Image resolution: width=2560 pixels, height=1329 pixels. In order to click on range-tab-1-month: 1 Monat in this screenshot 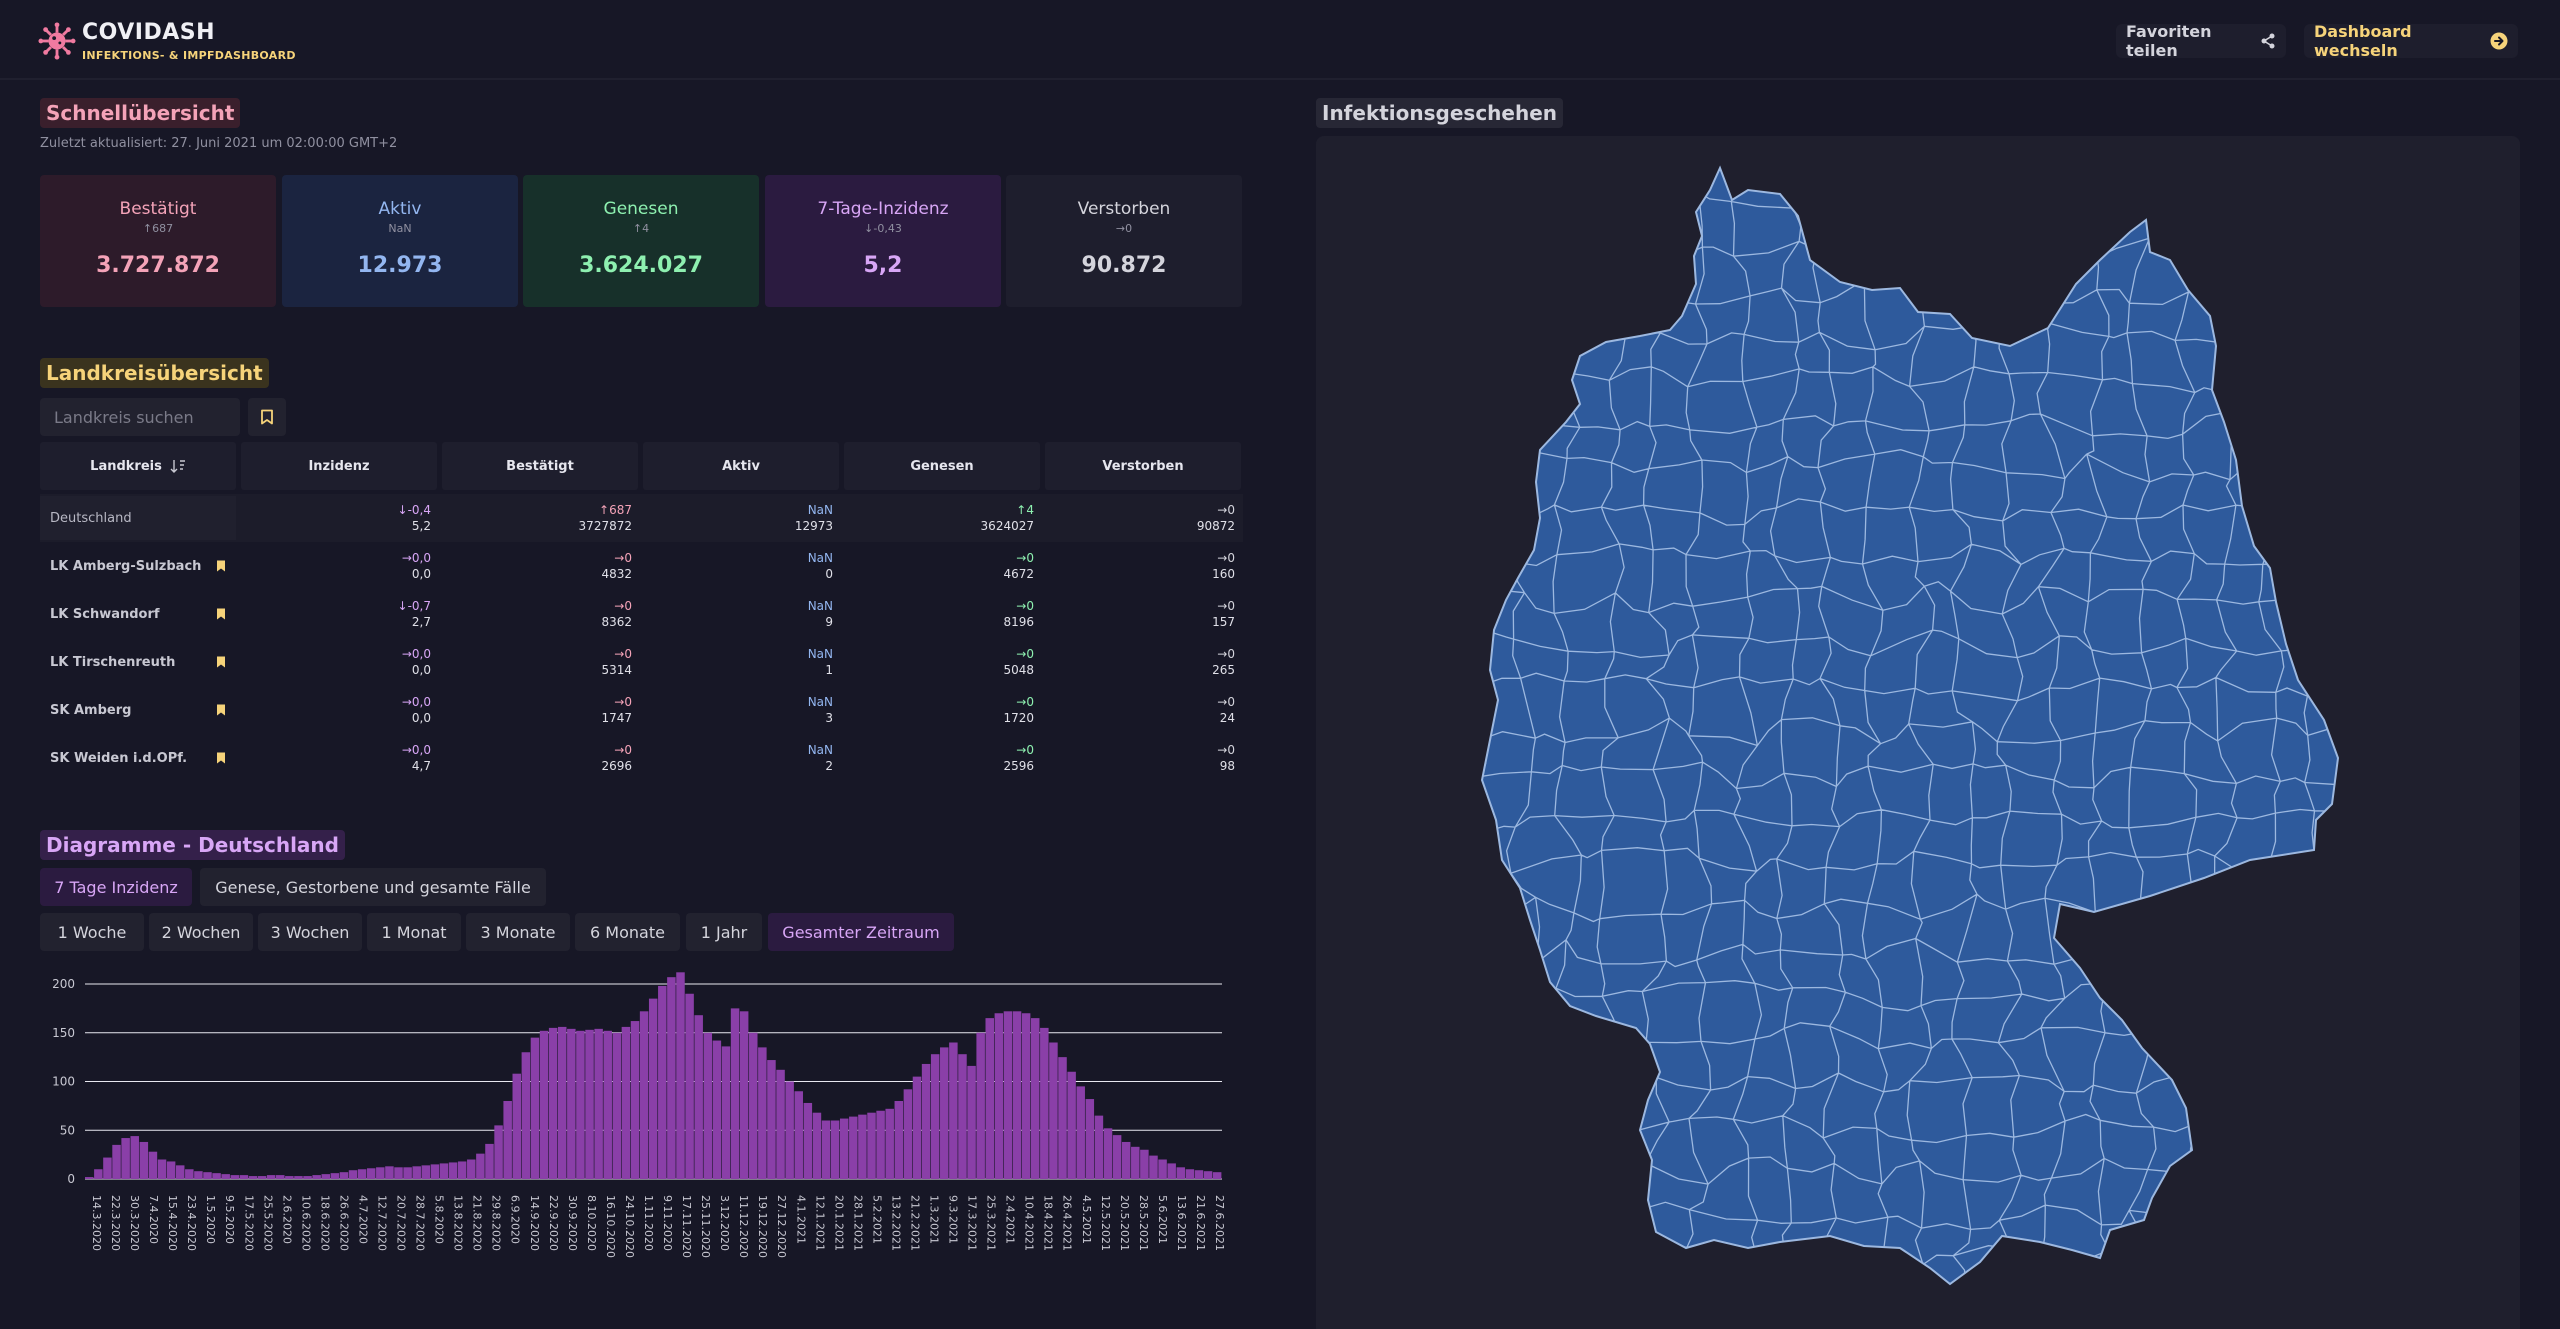, I will do `click(414, 932)`.